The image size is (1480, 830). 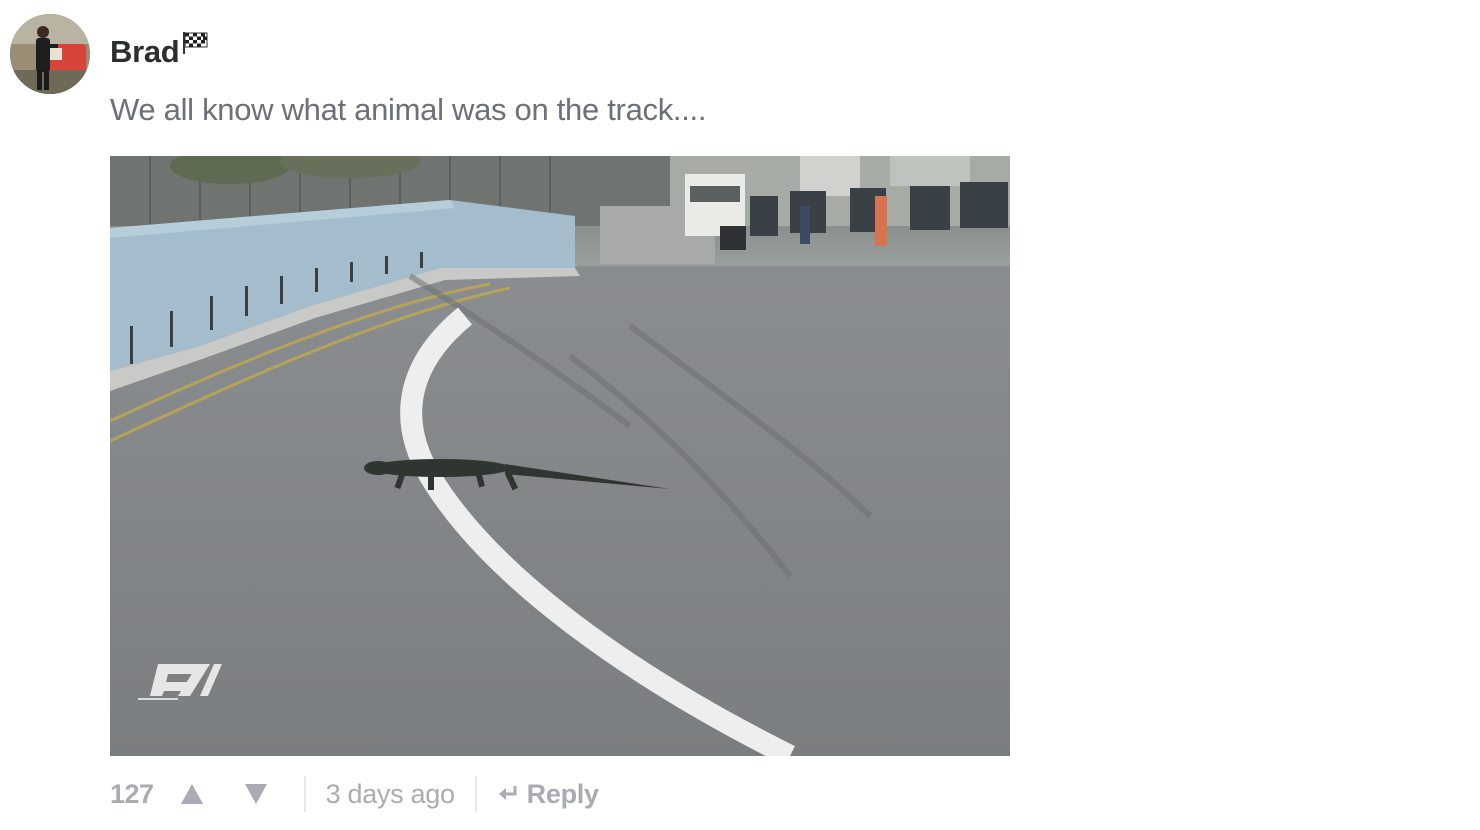 I want to click on reply-button: Reply, so click(x=548, y=794).